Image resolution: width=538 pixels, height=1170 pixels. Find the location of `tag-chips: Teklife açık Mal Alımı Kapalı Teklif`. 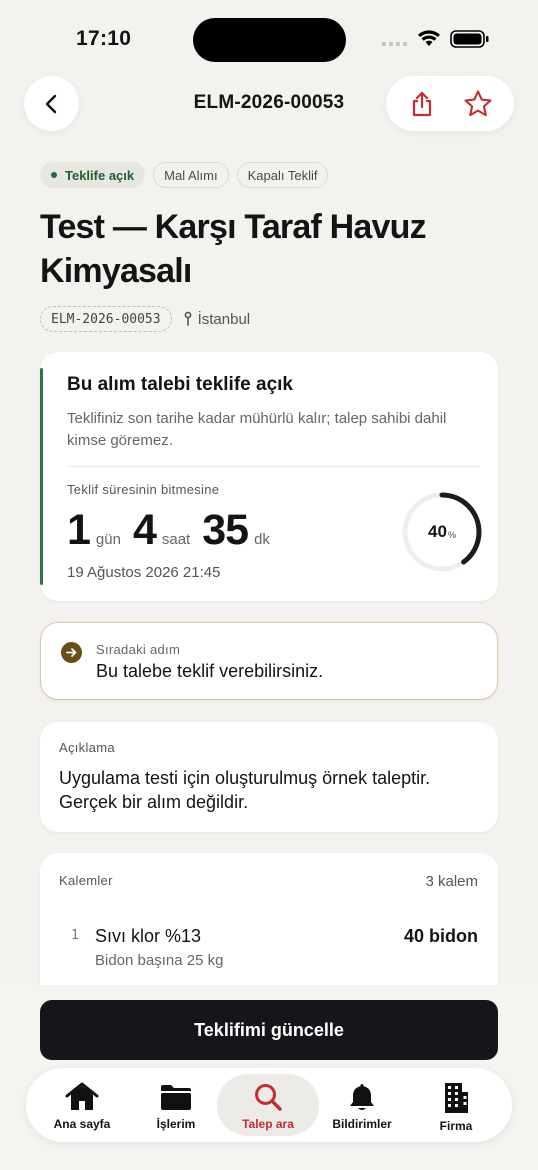

tag-chips: Teklife açık Mal Alımı Kapalı Teklif is located at coordinates (184, 175).